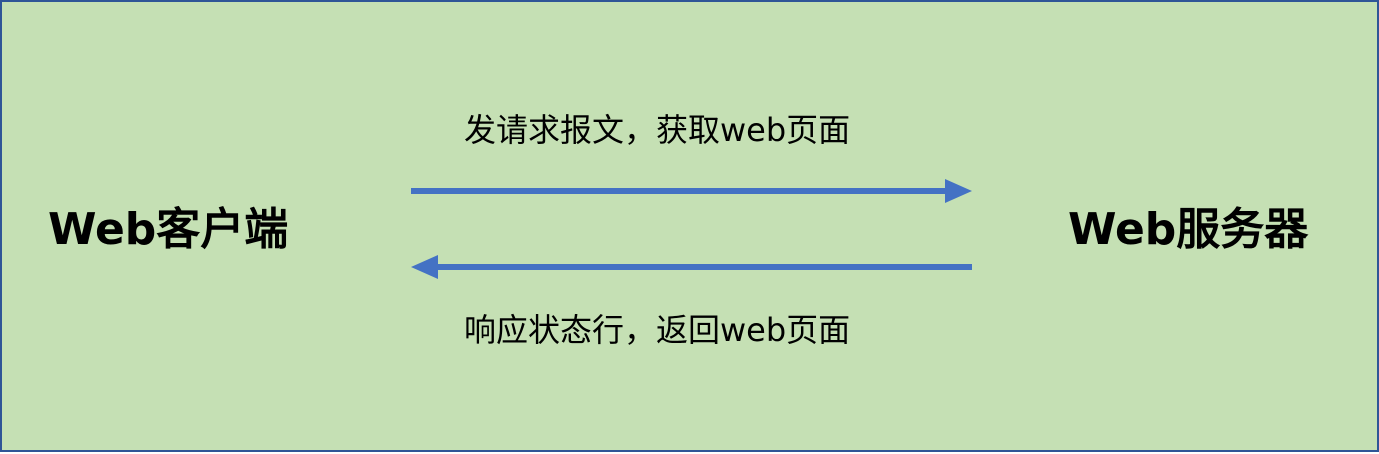 This screenshot has width=1379, height=454. I want to click on server-node-label: Web服务器, so click(1188, 229).